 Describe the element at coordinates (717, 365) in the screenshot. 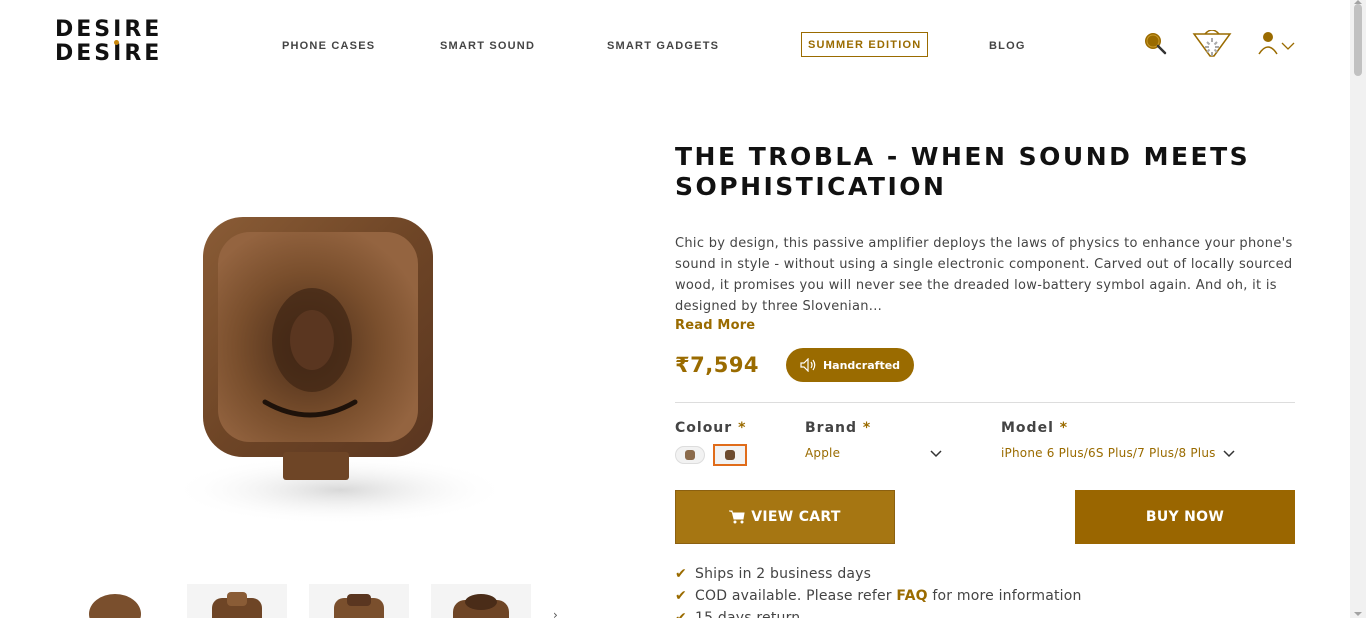

I see `product-price: ₹7,594` at that location.